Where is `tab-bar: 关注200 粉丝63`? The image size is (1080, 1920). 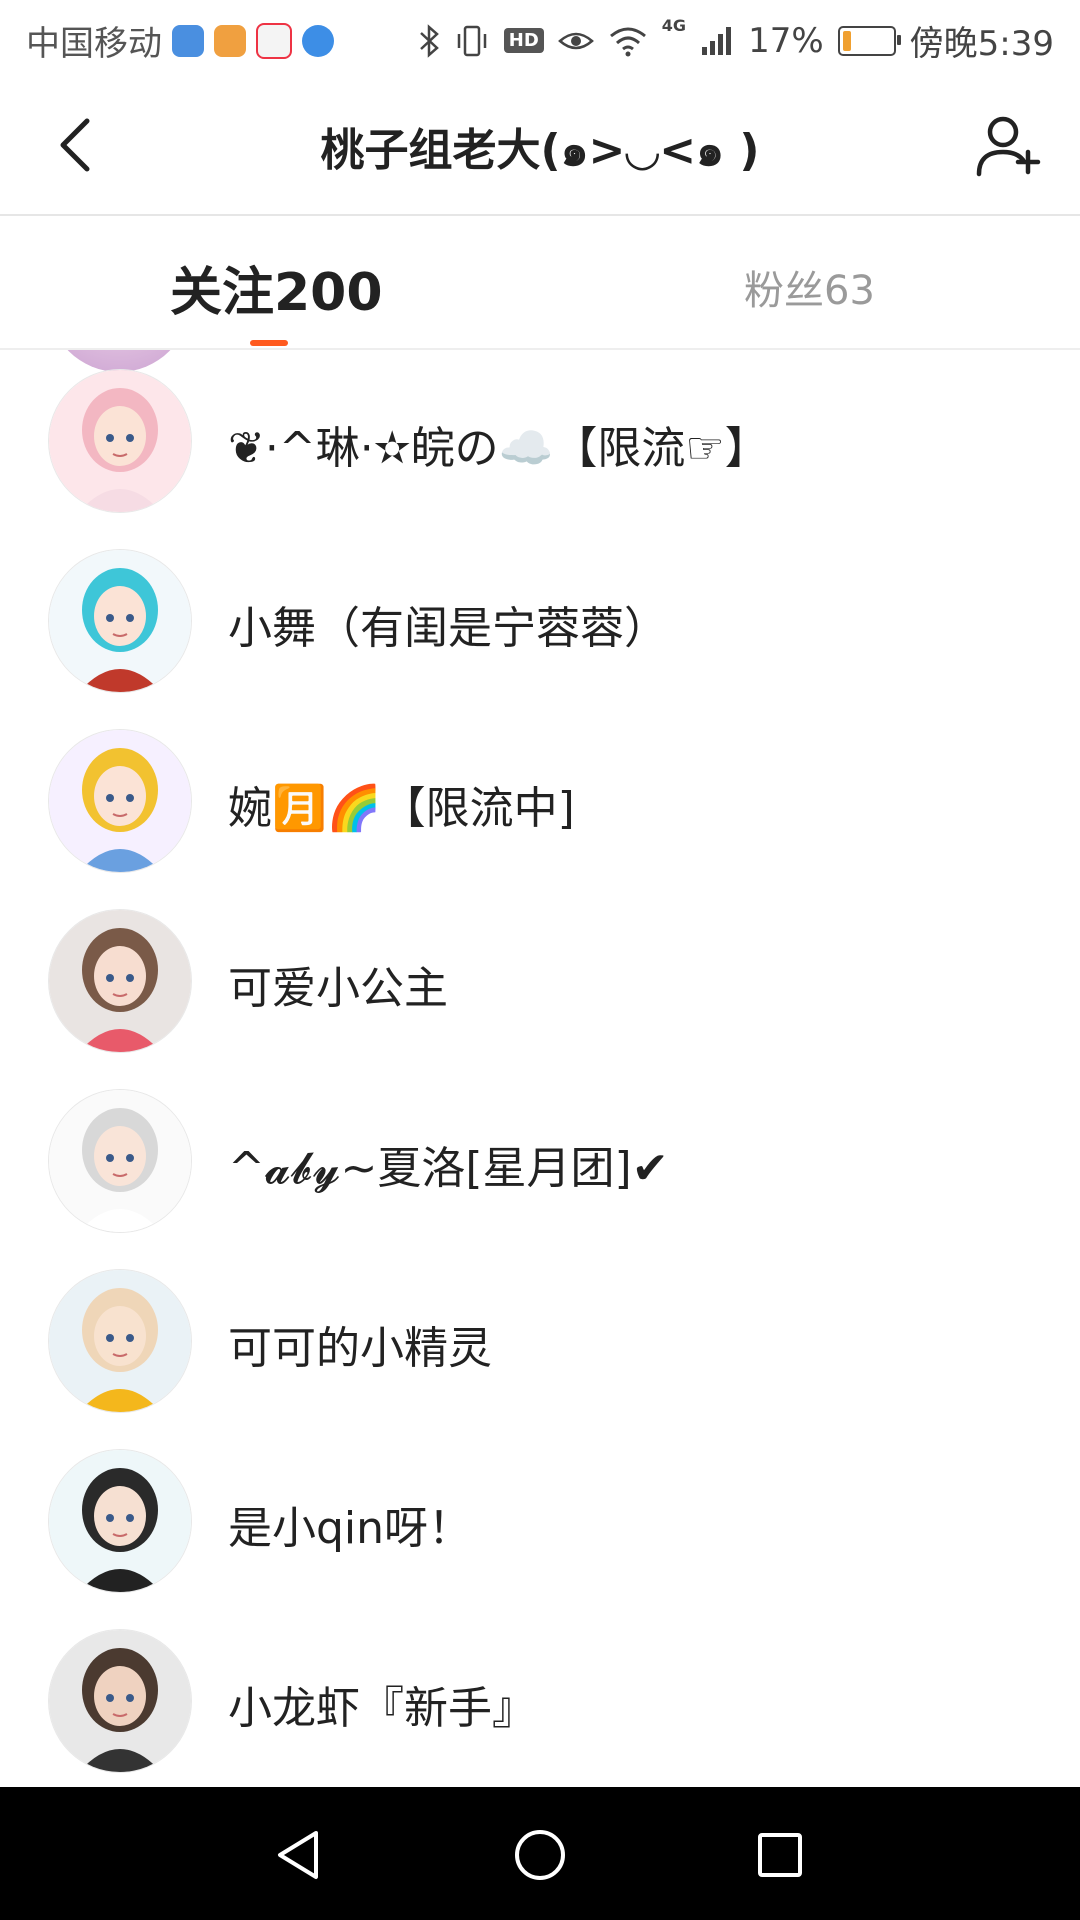
tab-bar: 关注200 粉丝63 is located at coordinates (540, 283).